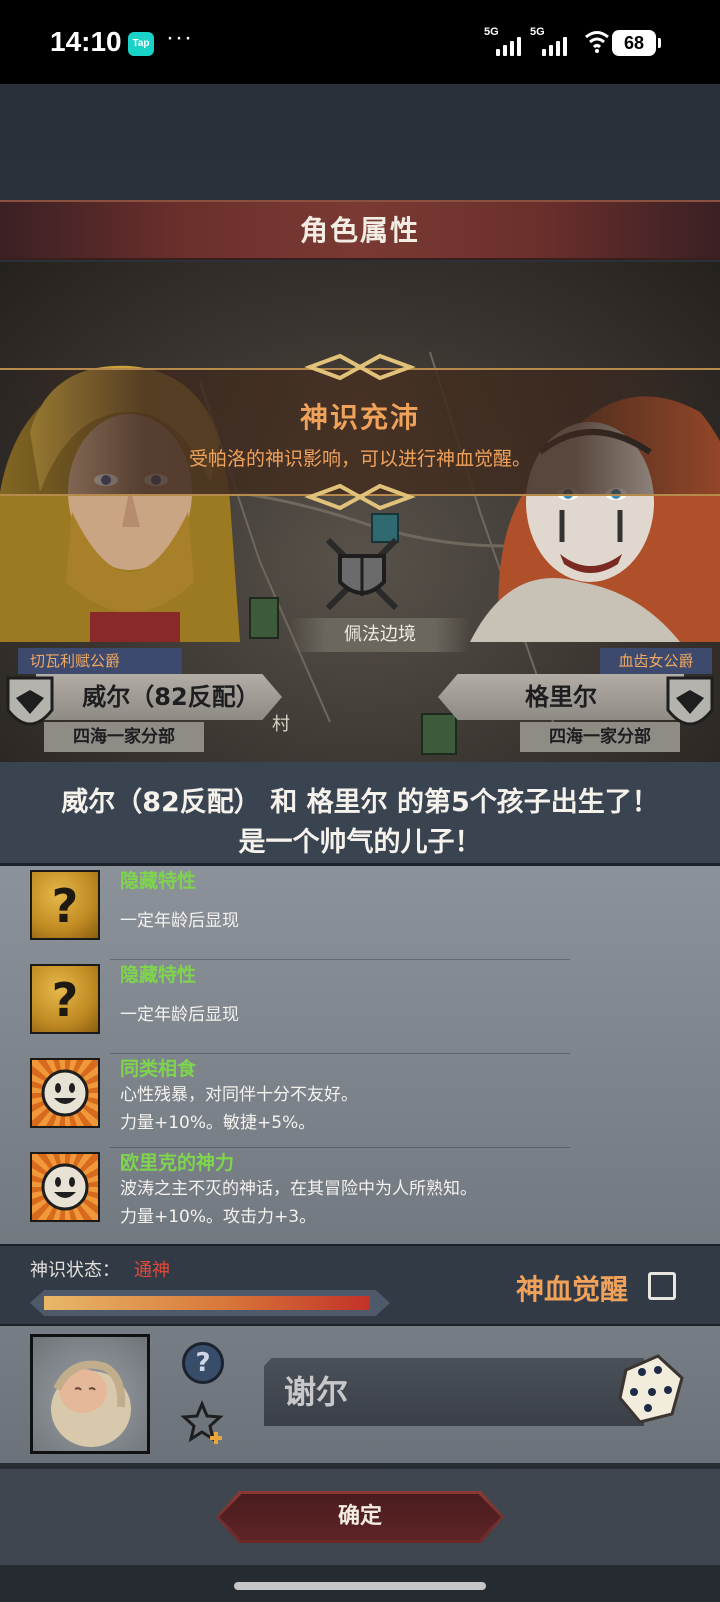 The image size is (720, 1602). I want to click on awakening-banner: 神识充沛 受帕洛的神识影响，可以进行神血觉醒。, so click(360, 432).